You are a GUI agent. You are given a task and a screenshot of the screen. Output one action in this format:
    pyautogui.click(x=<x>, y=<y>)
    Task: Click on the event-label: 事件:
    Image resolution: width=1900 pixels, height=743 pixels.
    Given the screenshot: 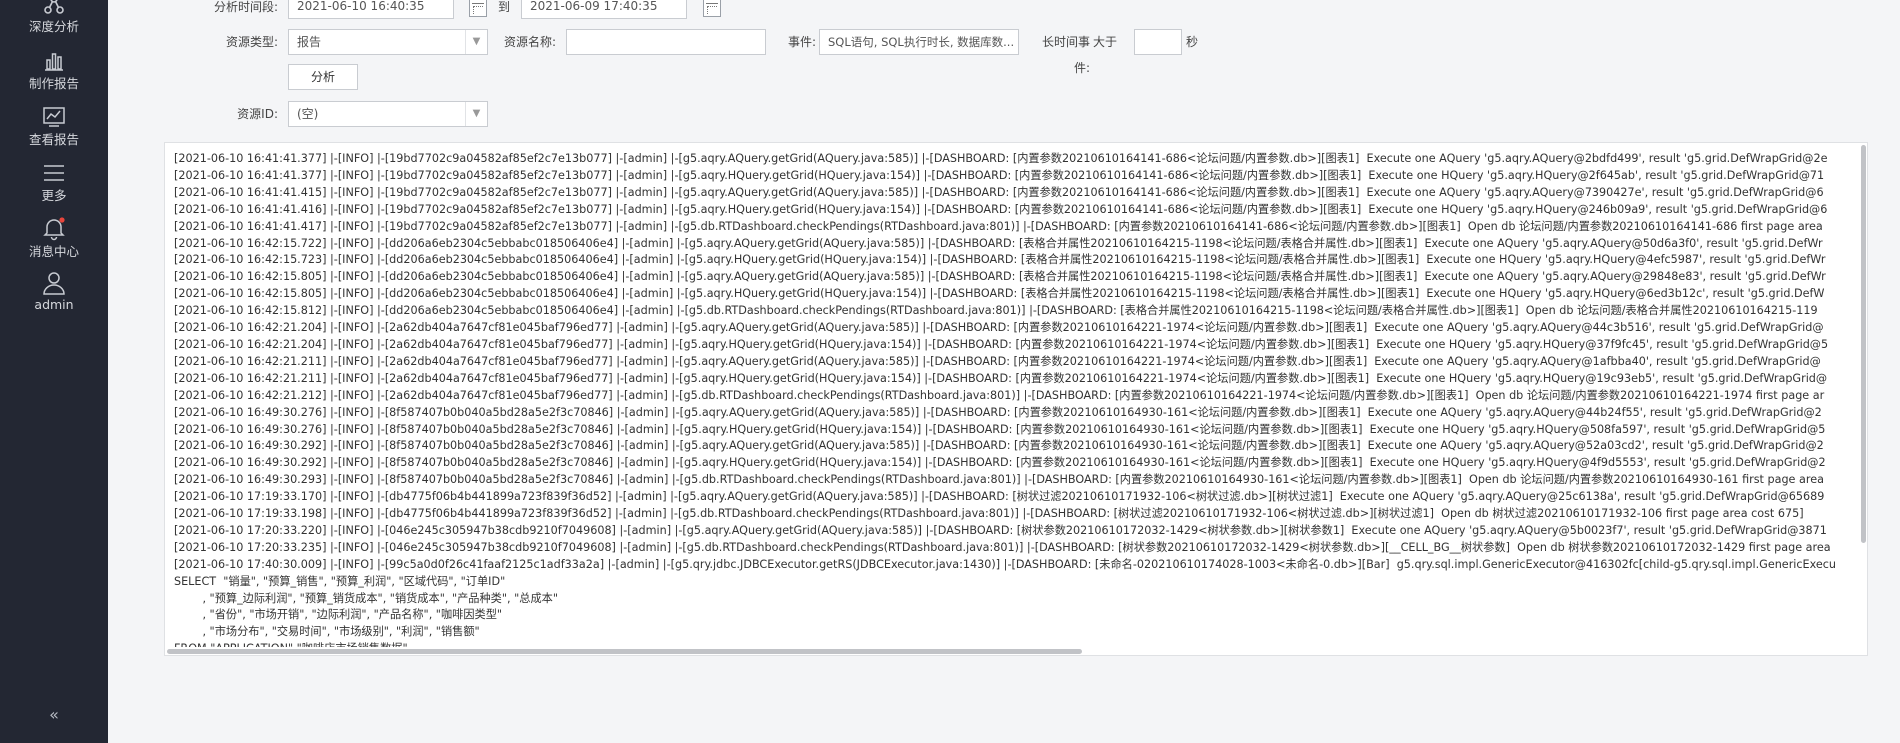 What is the action you would take?
    pyautogui.click(x=801, y=42)
    